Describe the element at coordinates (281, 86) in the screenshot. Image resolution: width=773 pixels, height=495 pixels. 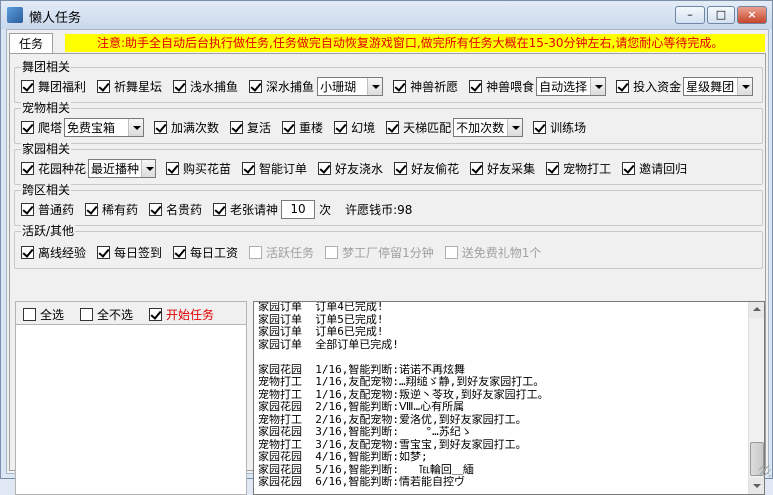
I see `check-deep-fishing: 深水捕鱼` at that location.